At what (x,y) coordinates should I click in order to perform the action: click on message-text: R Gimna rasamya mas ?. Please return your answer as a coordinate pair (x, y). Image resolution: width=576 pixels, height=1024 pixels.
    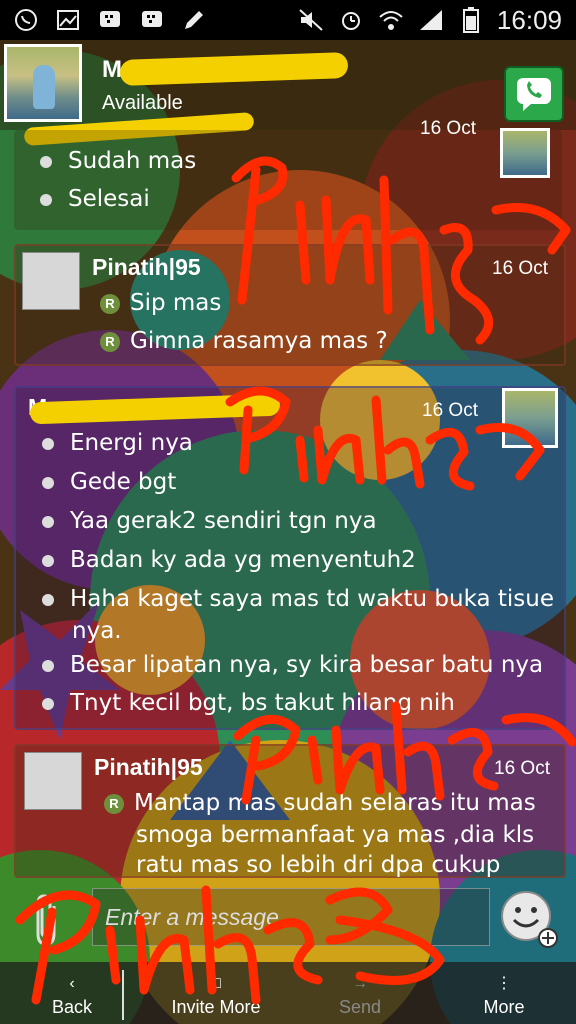
    Looking at the image, I should click on (244, 341).